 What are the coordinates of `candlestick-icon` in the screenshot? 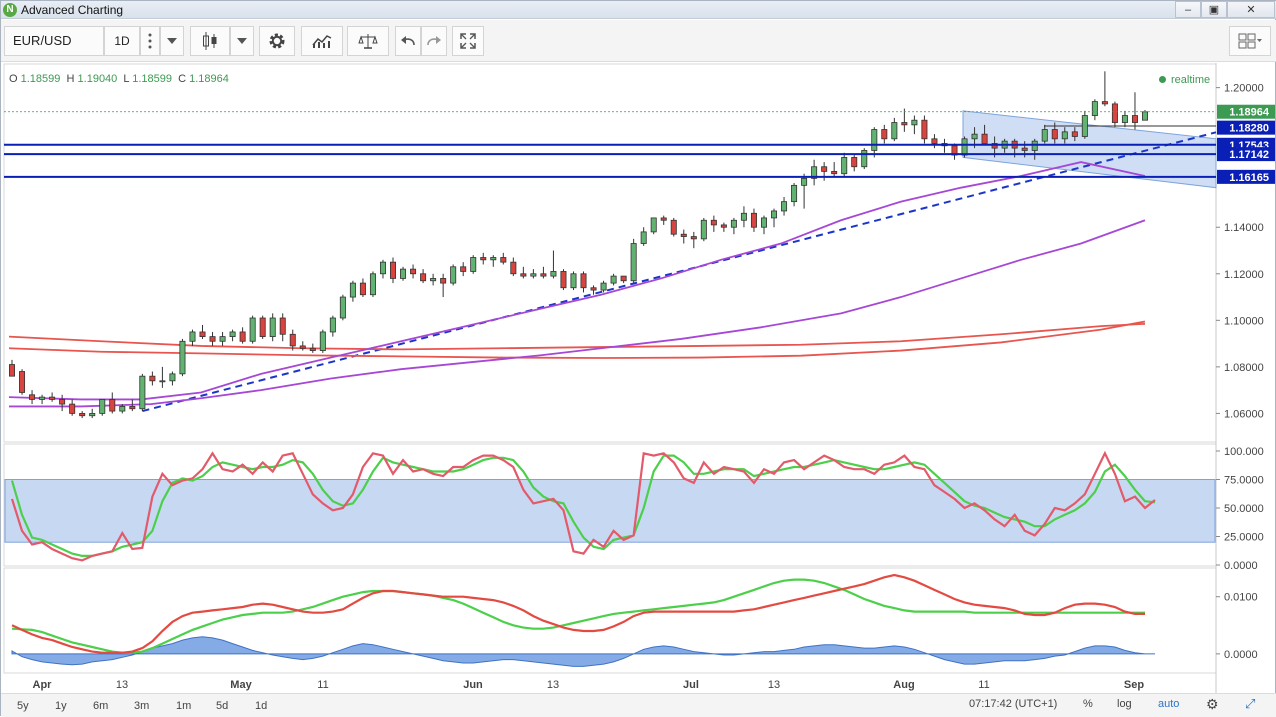 It's located at (210, 41).